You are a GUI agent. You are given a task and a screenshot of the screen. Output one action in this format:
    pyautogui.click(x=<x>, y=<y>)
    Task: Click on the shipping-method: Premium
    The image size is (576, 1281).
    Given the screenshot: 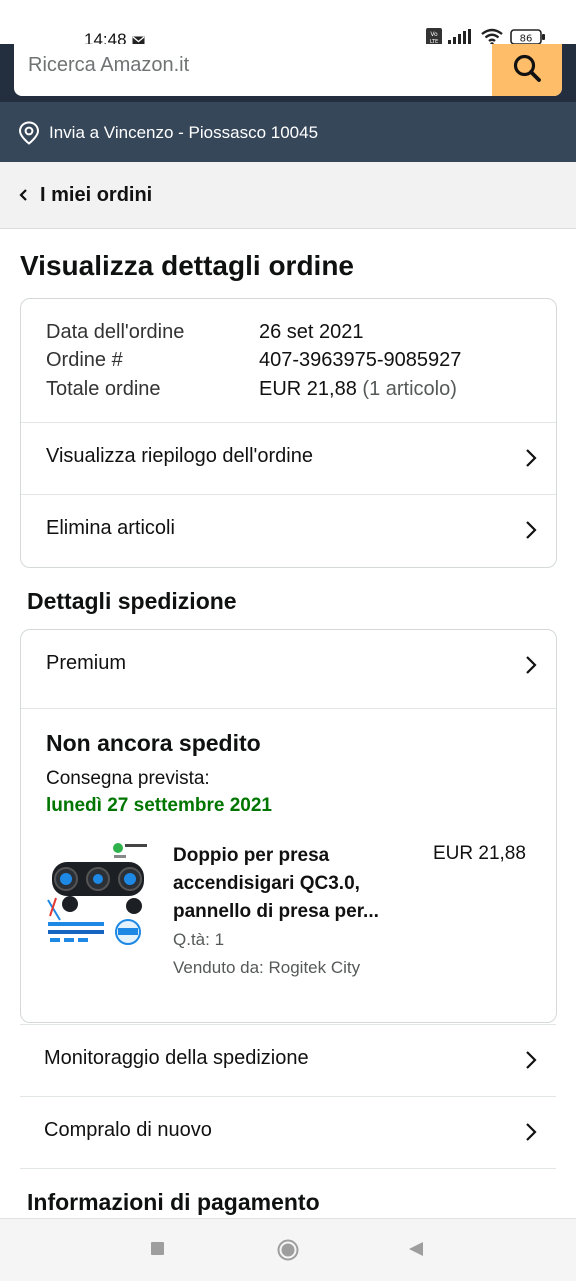 What is the action you would take?
    pyautogui.click(x=86, y=663)
    